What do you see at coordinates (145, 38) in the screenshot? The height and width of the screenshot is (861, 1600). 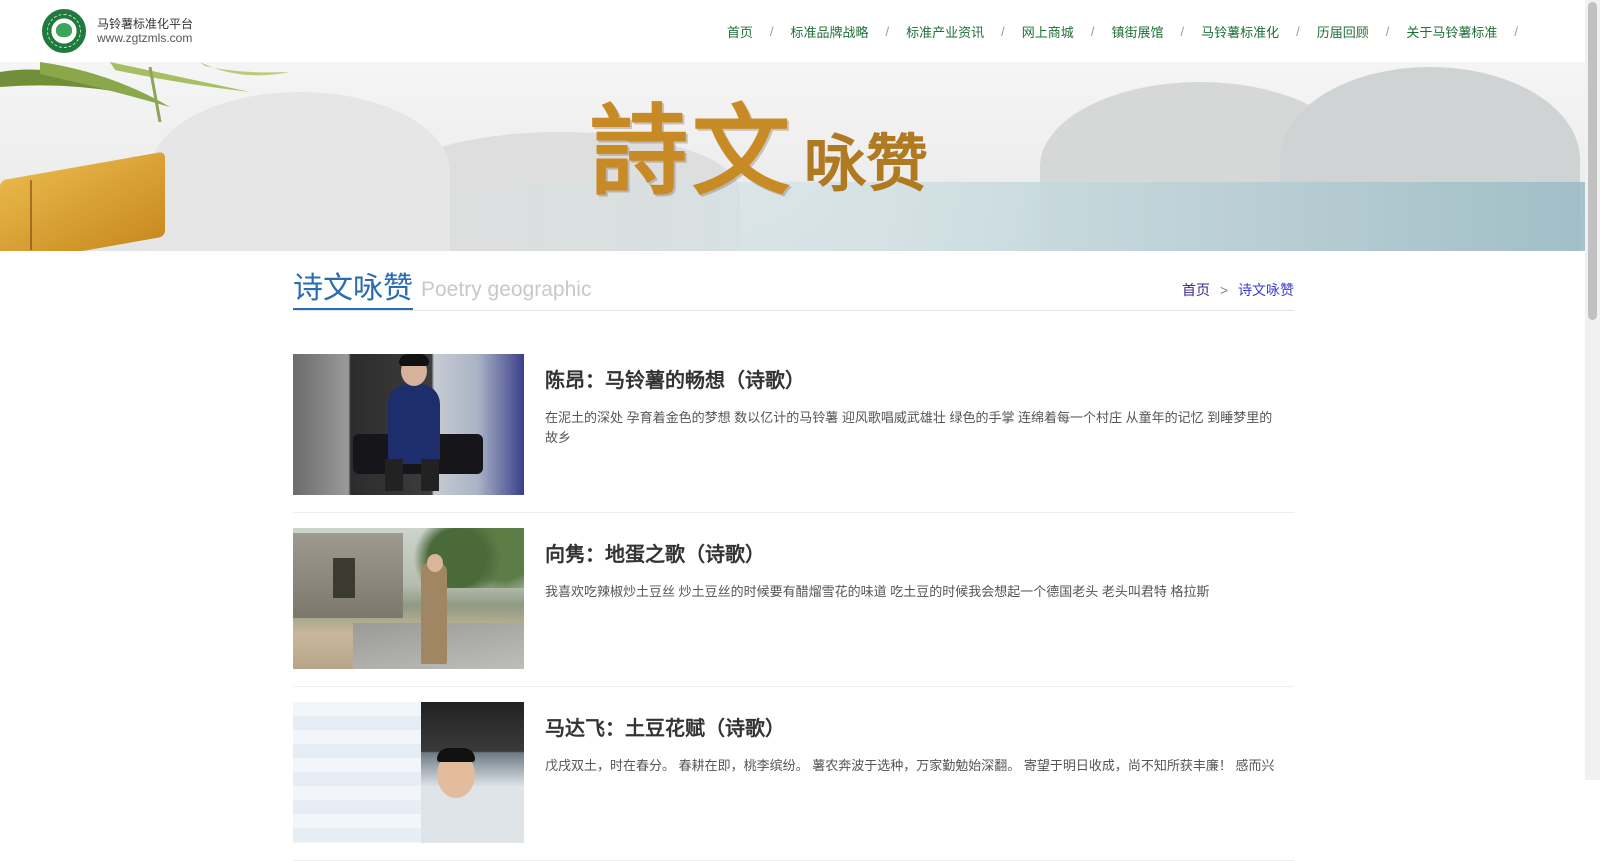 I see `brand-url: www.zgtzmls.com` at bounding box center [145, 38].